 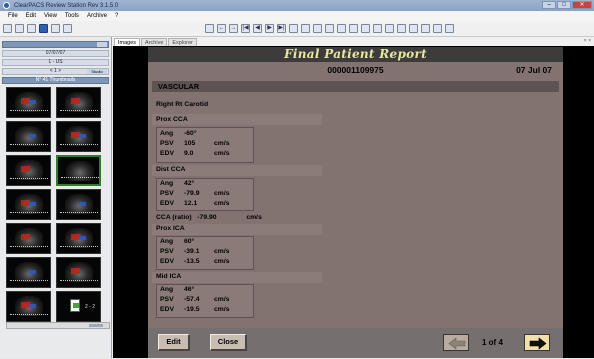 I want to click on grid-icon, so click(x=31, y=28).